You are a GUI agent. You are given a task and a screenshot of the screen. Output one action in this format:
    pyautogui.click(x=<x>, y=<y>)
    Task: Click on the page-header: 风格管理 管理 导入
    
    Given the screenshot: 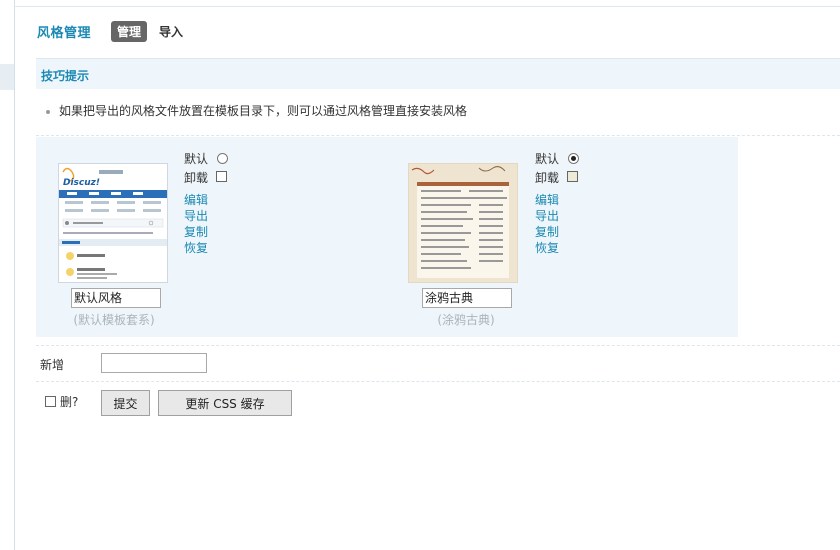 What is the action you would take?
    pyautogui.click(x=116, y=31)
    